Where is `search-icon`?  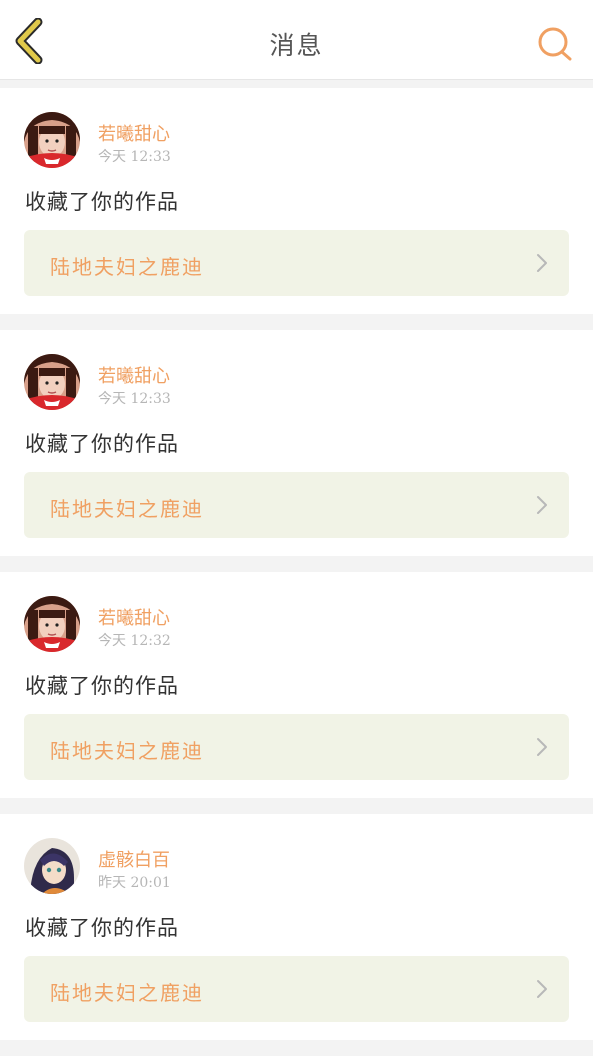
search-icon is located at coordinates (555, 44).